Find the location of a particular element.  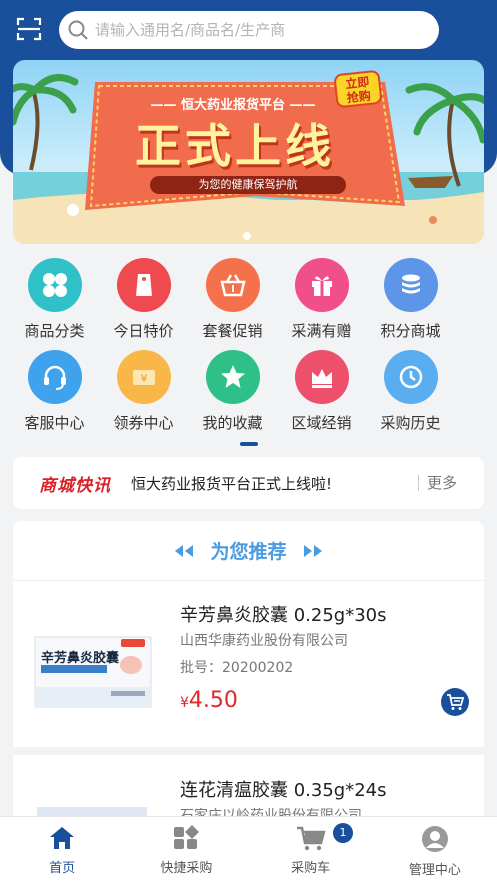

grid-item-service: 客服中心 is located at coordinates (54, 396).